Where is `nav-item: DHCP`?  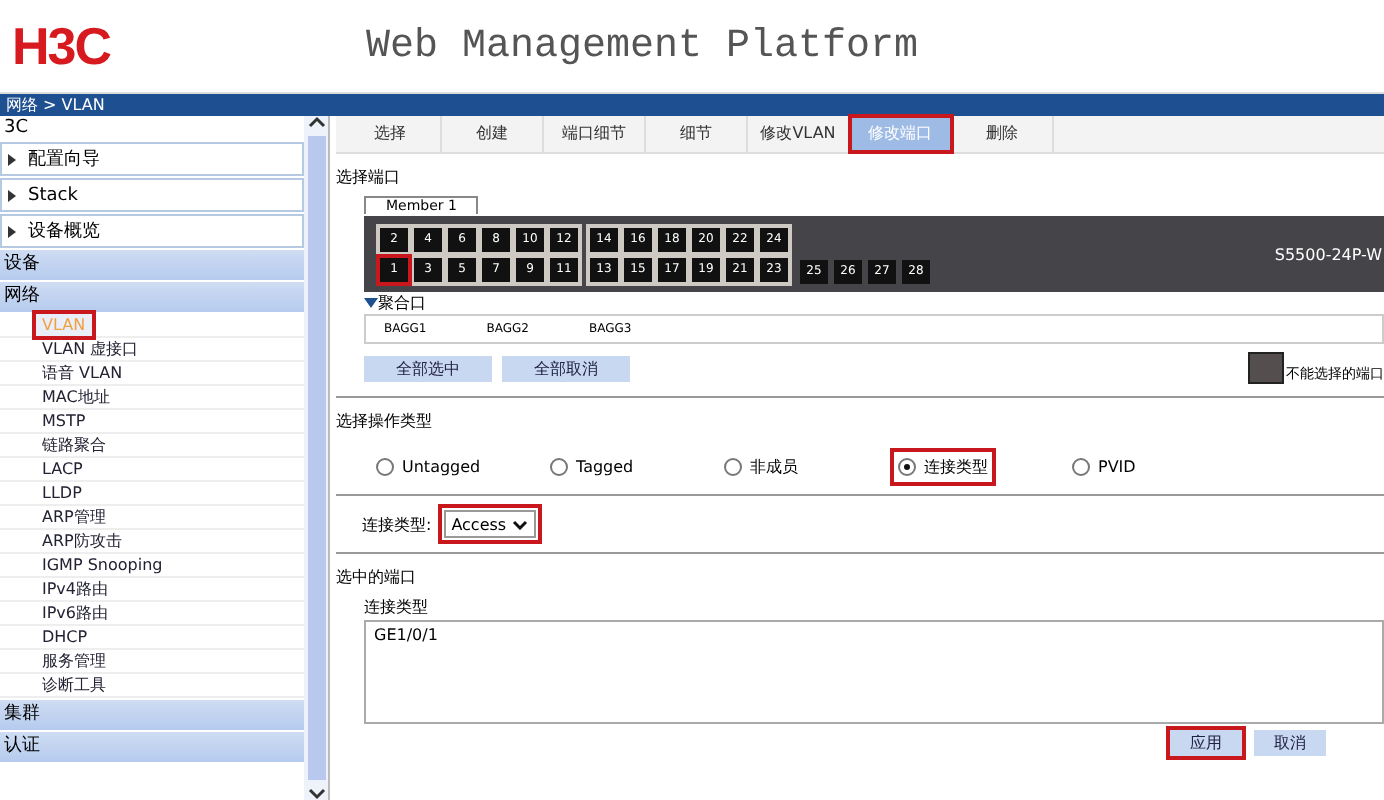 nav-item: DHCP is located at coordinates (65, 637).